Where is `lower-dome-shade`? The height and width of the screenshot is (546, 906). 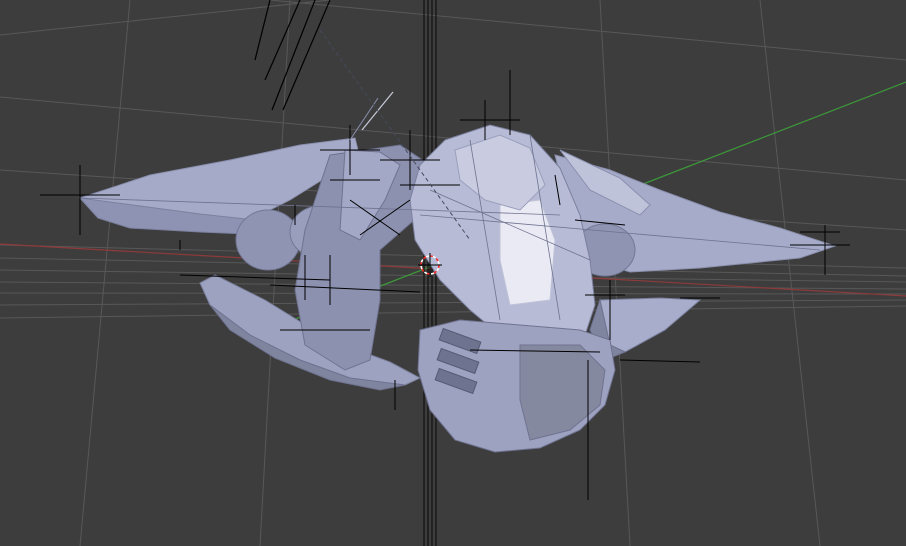 lower-dome-shade is located at coordinates (562, 392).